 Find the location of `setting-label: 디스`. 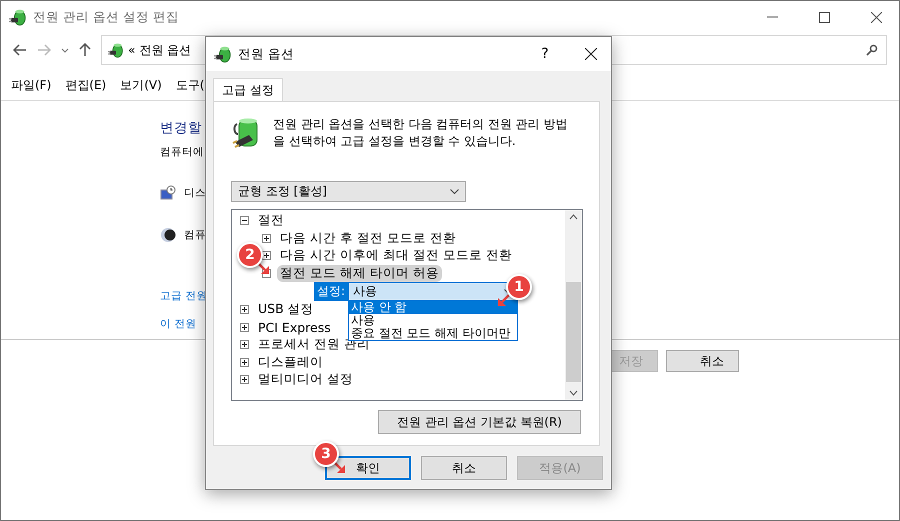

setting-label: 디스 is located at coordinates (195, 193).